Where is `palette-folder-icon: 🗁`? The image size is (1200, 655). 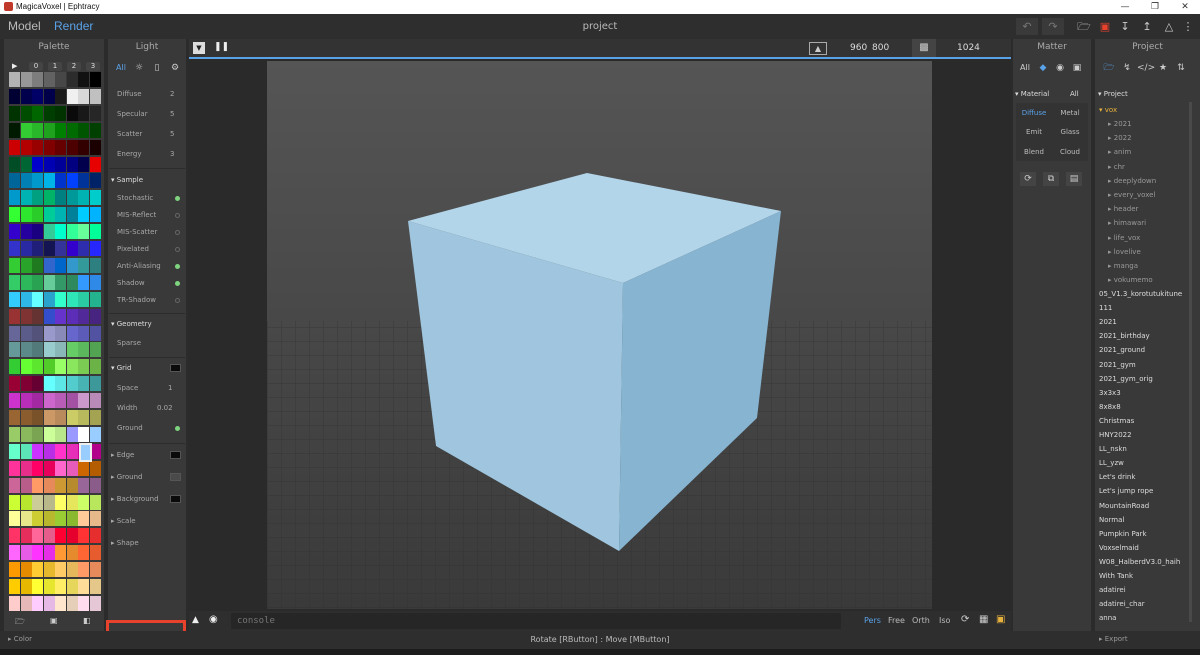 palette-folder-icon: 🗁 is located at coordinates (20, 623).